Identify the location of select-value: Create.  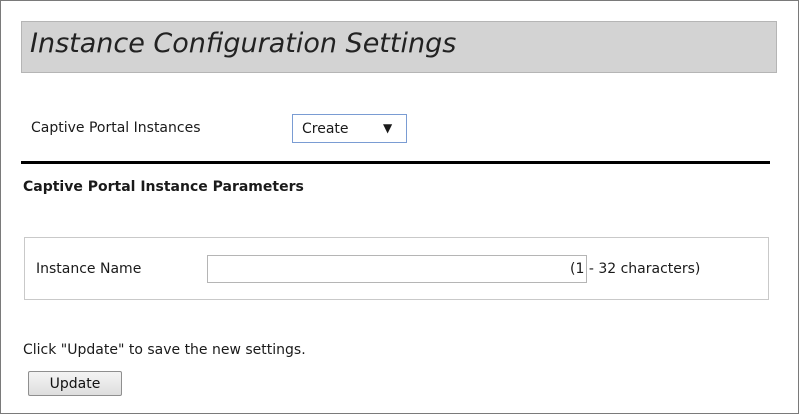
(325, 128).